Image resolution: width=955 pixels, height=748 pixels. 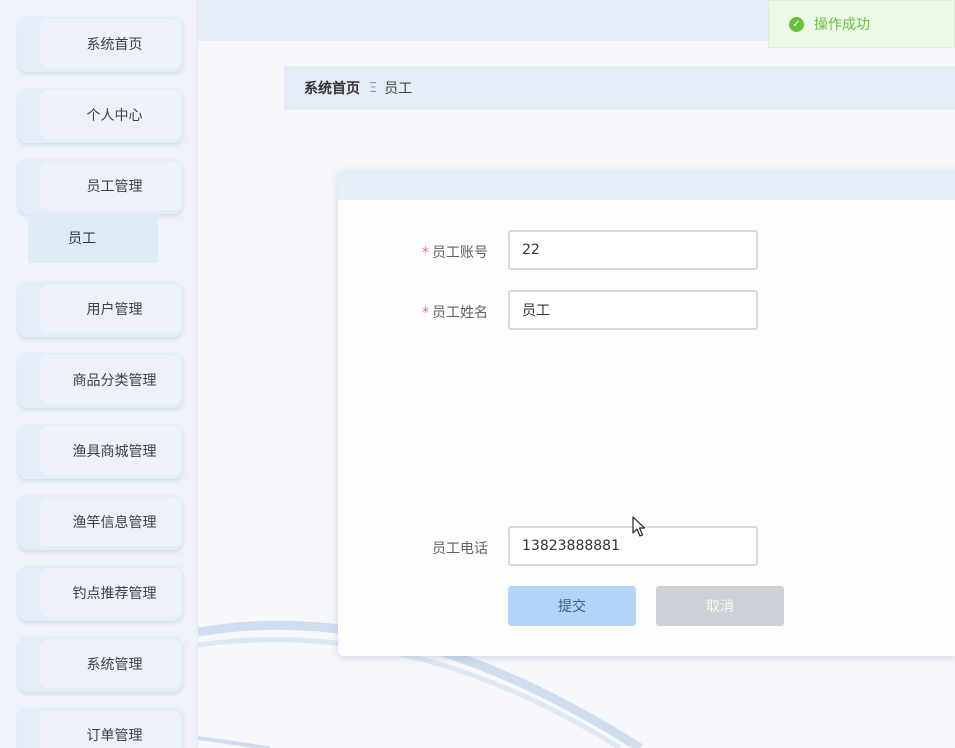 I want to click on breadcrumb-separator: Ξ, so click(x=373, y=88).